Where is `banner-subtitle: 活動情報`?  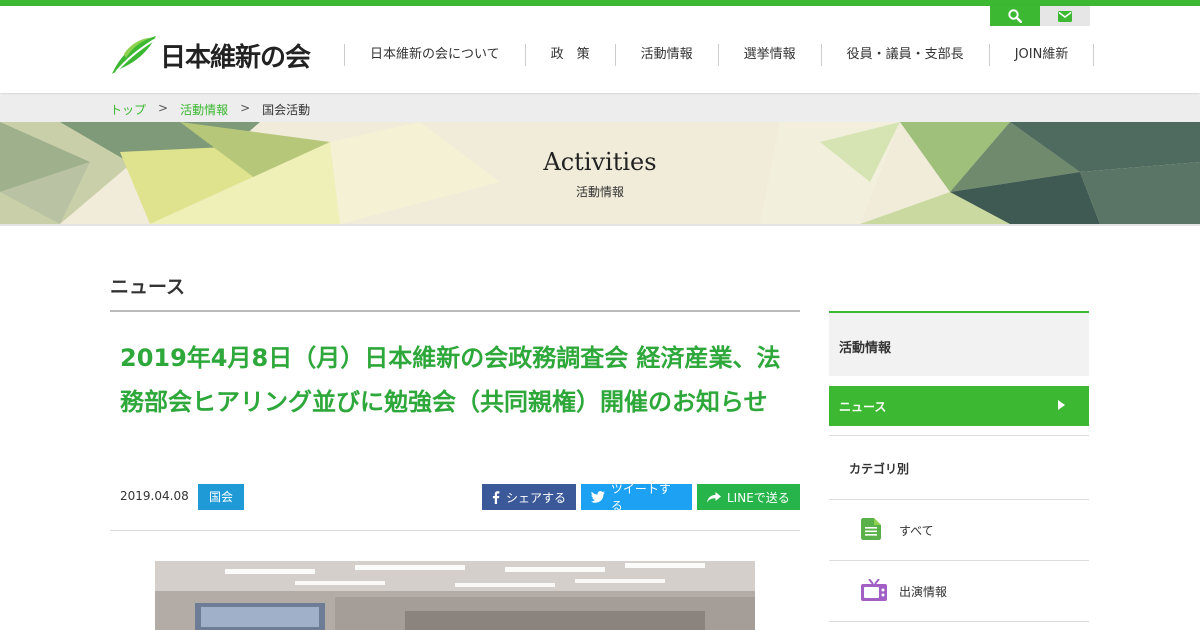
banner-subtitle: 活動情報 is located at coordinates (599, 192).